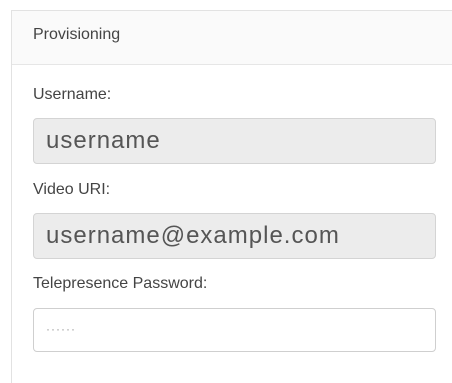 The image size is (452, 383). Describe the element at coordinates (77, 34) in the screenshot. I see `panel-title: Provisioning` at that location.